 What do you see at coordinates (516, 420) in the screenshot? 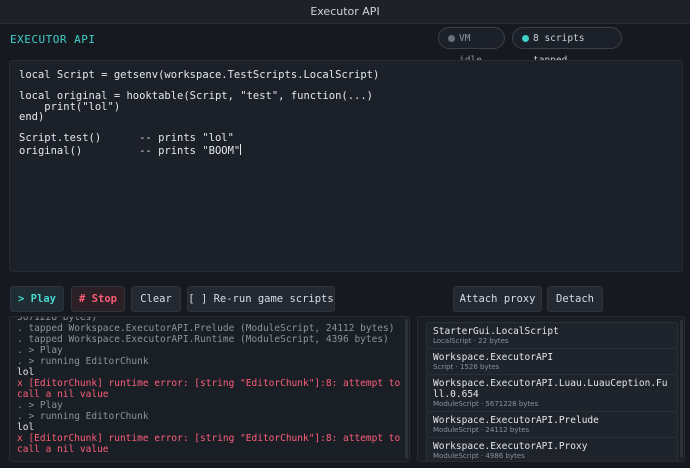
I see `script-name: Workspace.ExecutorAPI.Prelude` at bounding box center [516, 420].